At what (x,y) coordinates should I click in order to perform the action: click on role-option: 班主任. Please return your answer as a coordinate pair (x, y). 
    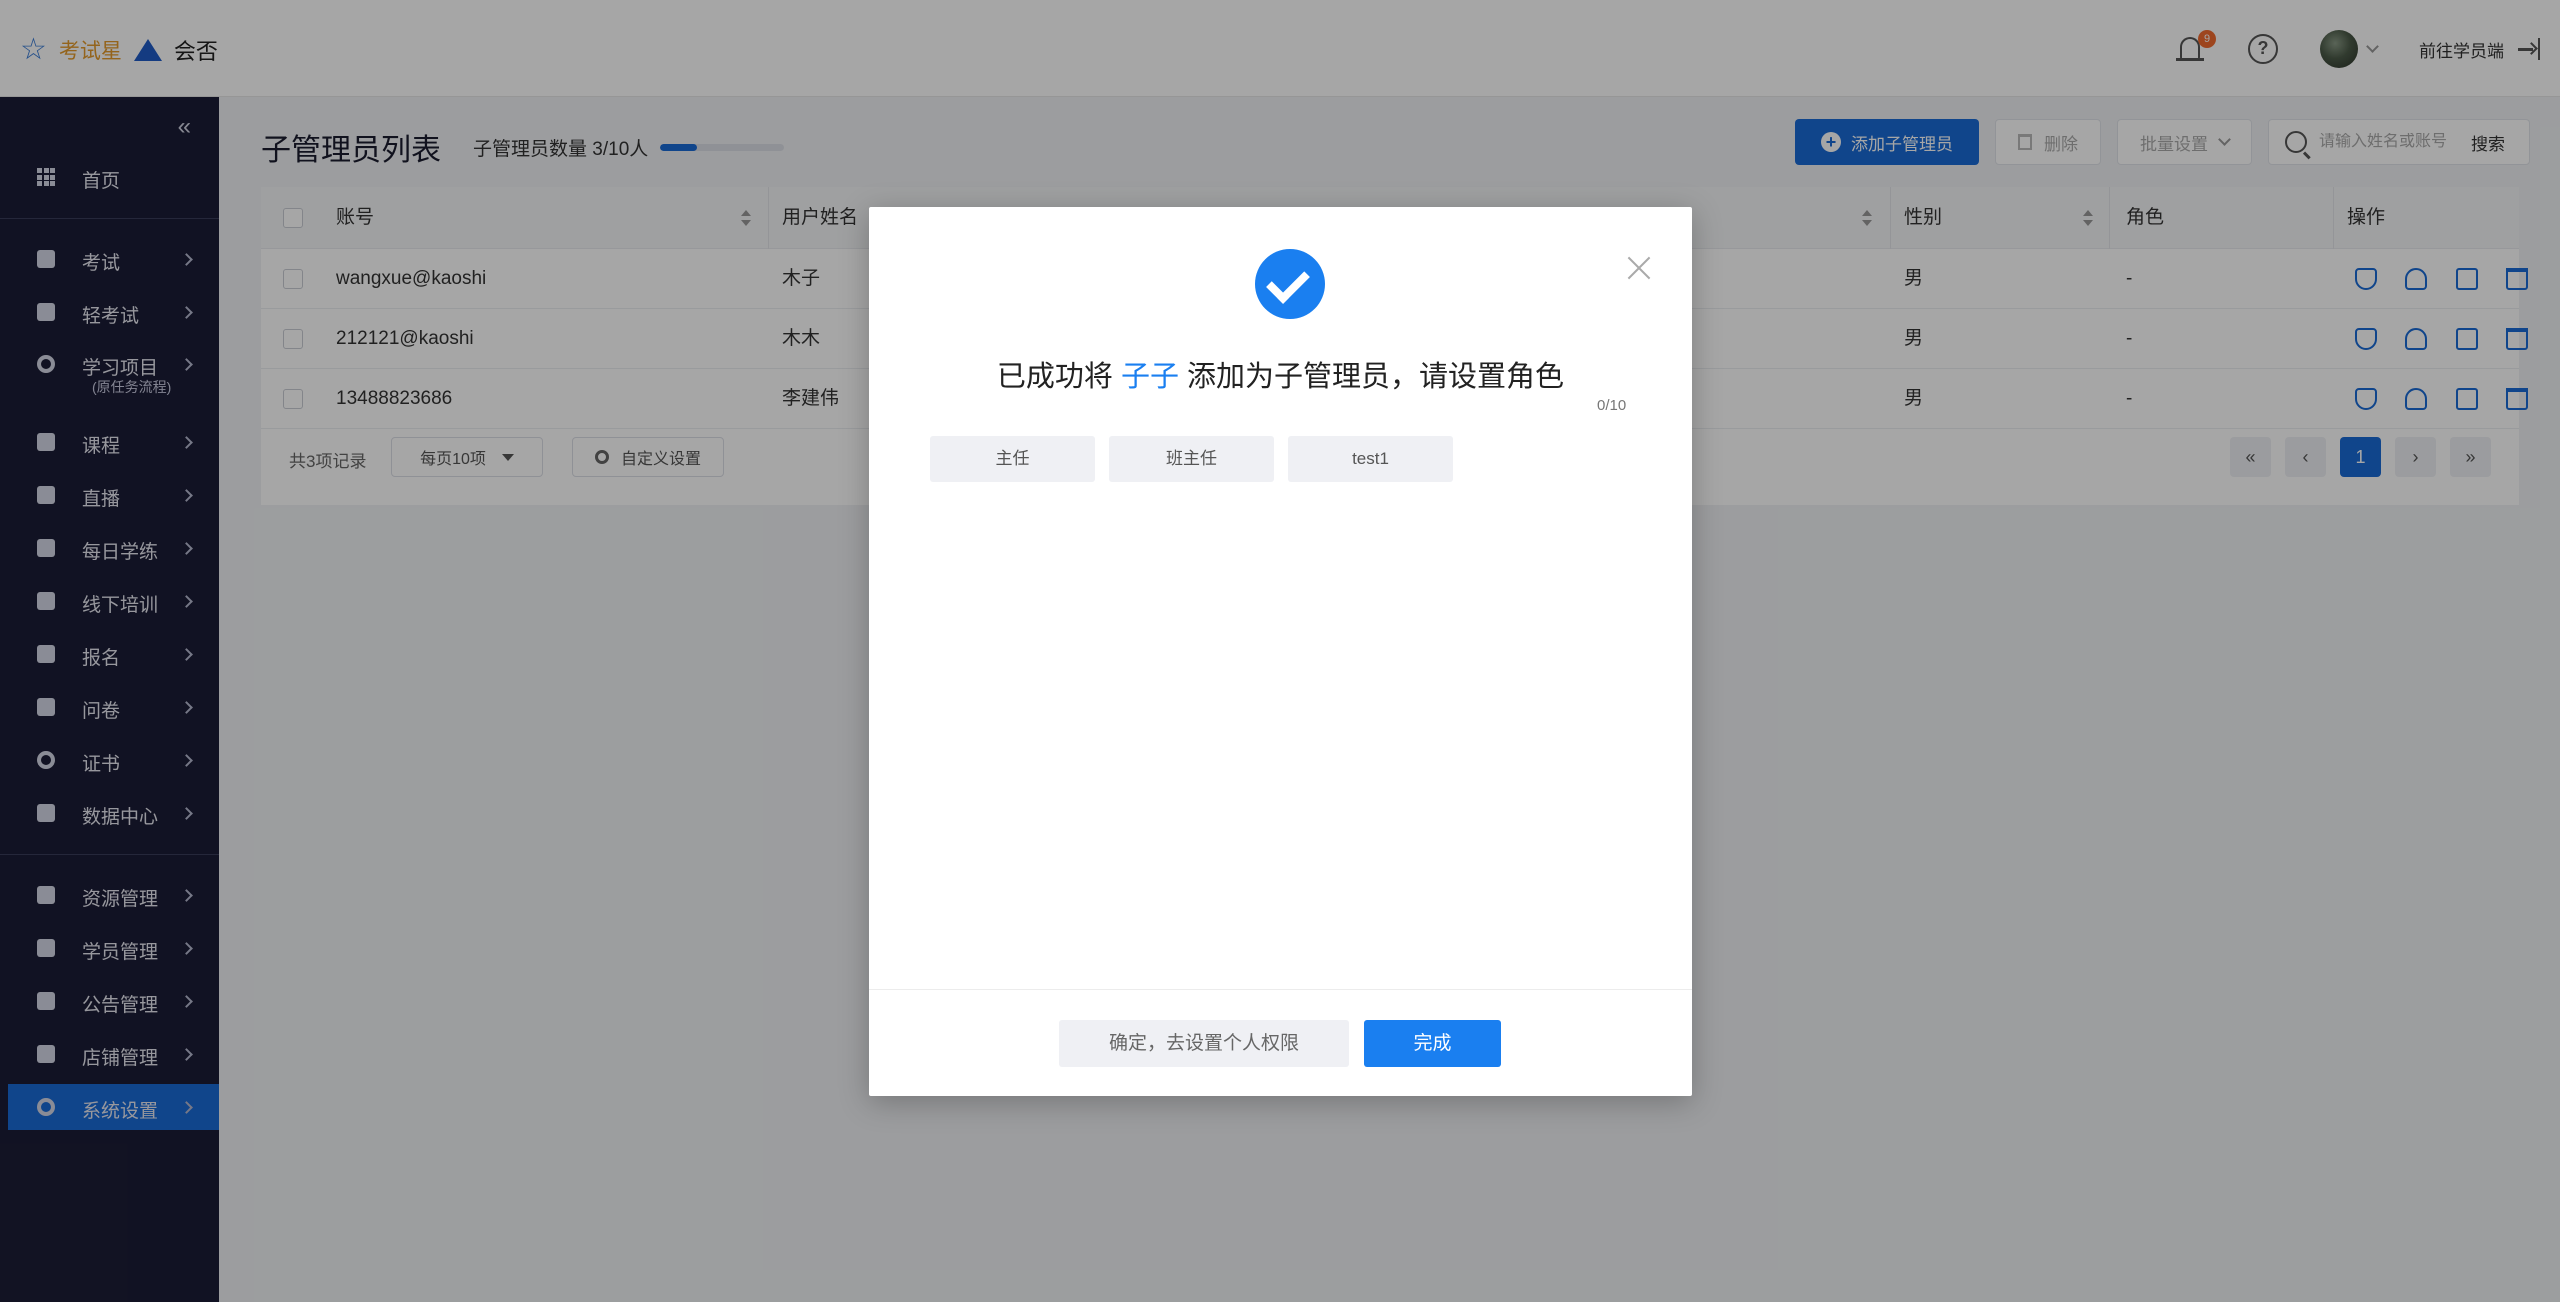
    Looking at the image, I should click on (1191, 459).